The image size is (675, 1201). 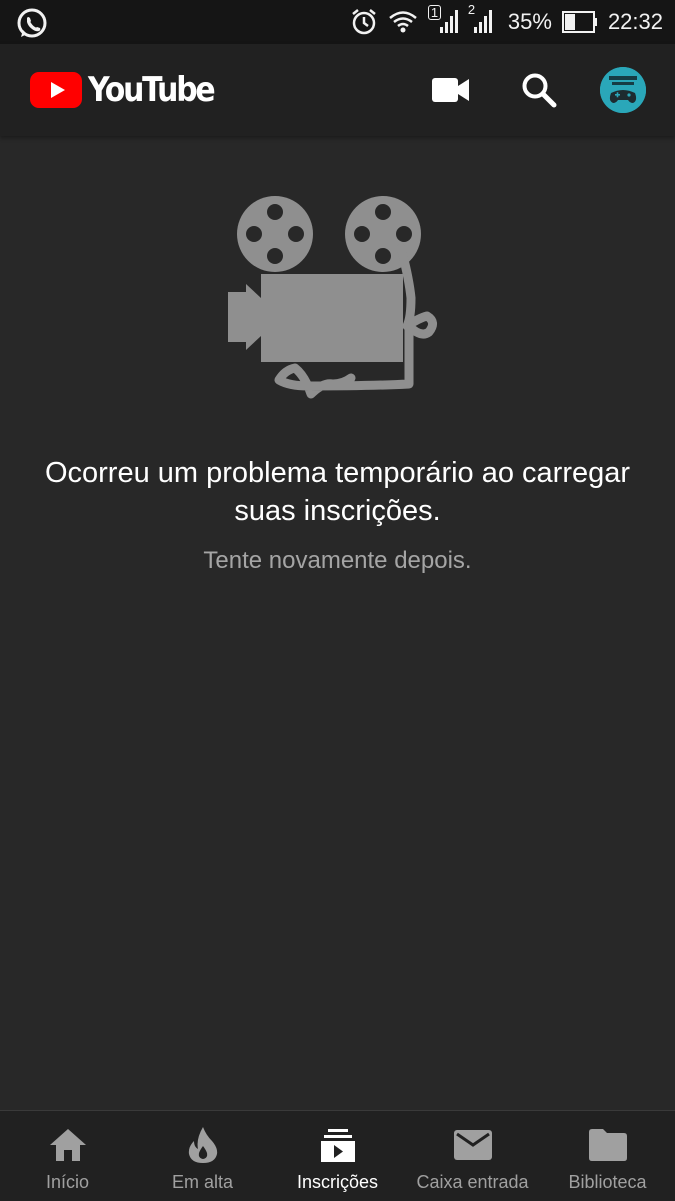 I want to click on signal-icon: 2, so click(x=483, y=20).